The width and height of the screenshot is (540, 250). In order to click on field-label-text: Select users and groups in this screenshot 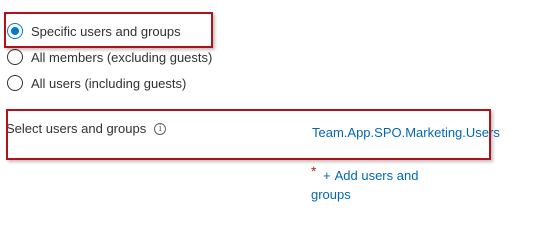, I will do `click(76, 128)`.